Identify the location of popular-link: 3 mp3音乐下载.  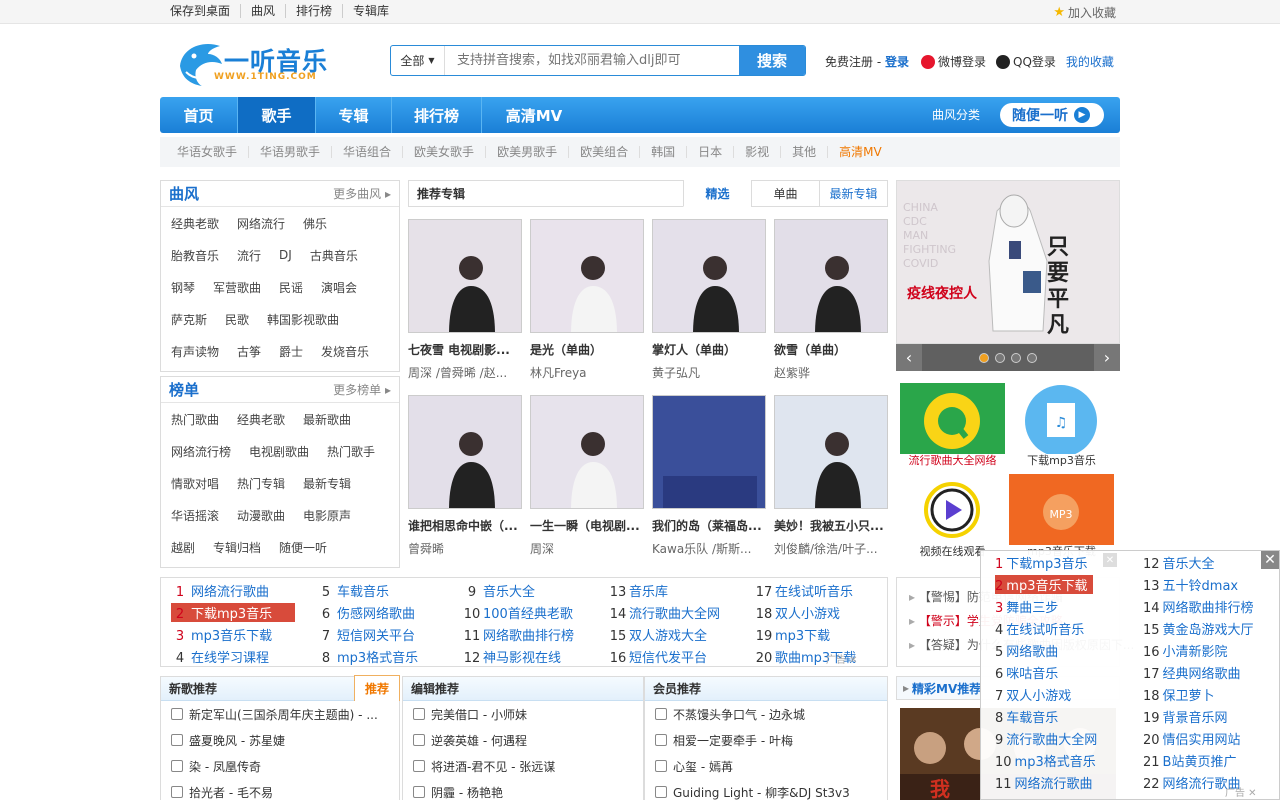
(221, 634).